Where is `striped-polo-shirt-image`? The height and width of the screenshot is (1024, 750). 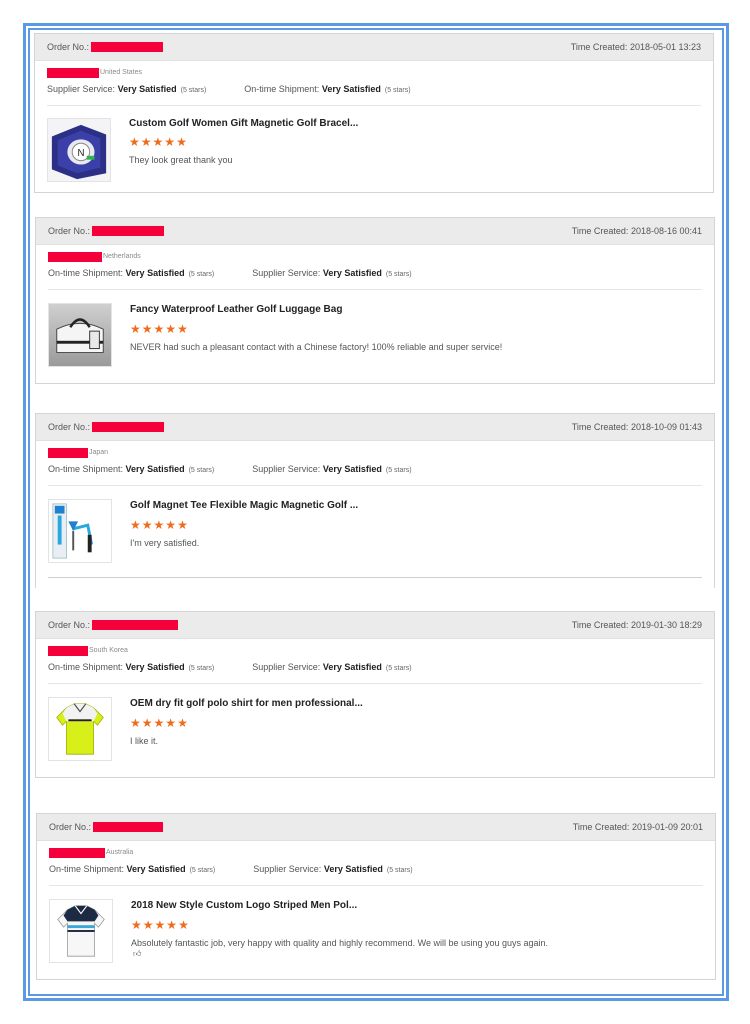 striped-polo-shirt-image is located at coordinates (81, 931).